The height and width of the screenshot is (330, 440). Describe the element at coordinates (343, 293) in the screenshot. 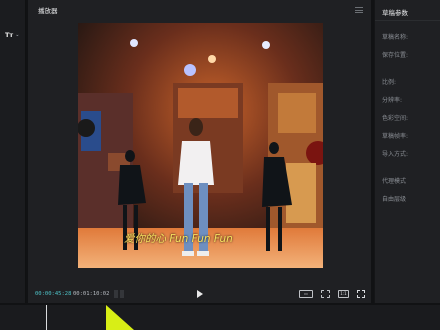

I see `ratio-button: 1:1` at that location.